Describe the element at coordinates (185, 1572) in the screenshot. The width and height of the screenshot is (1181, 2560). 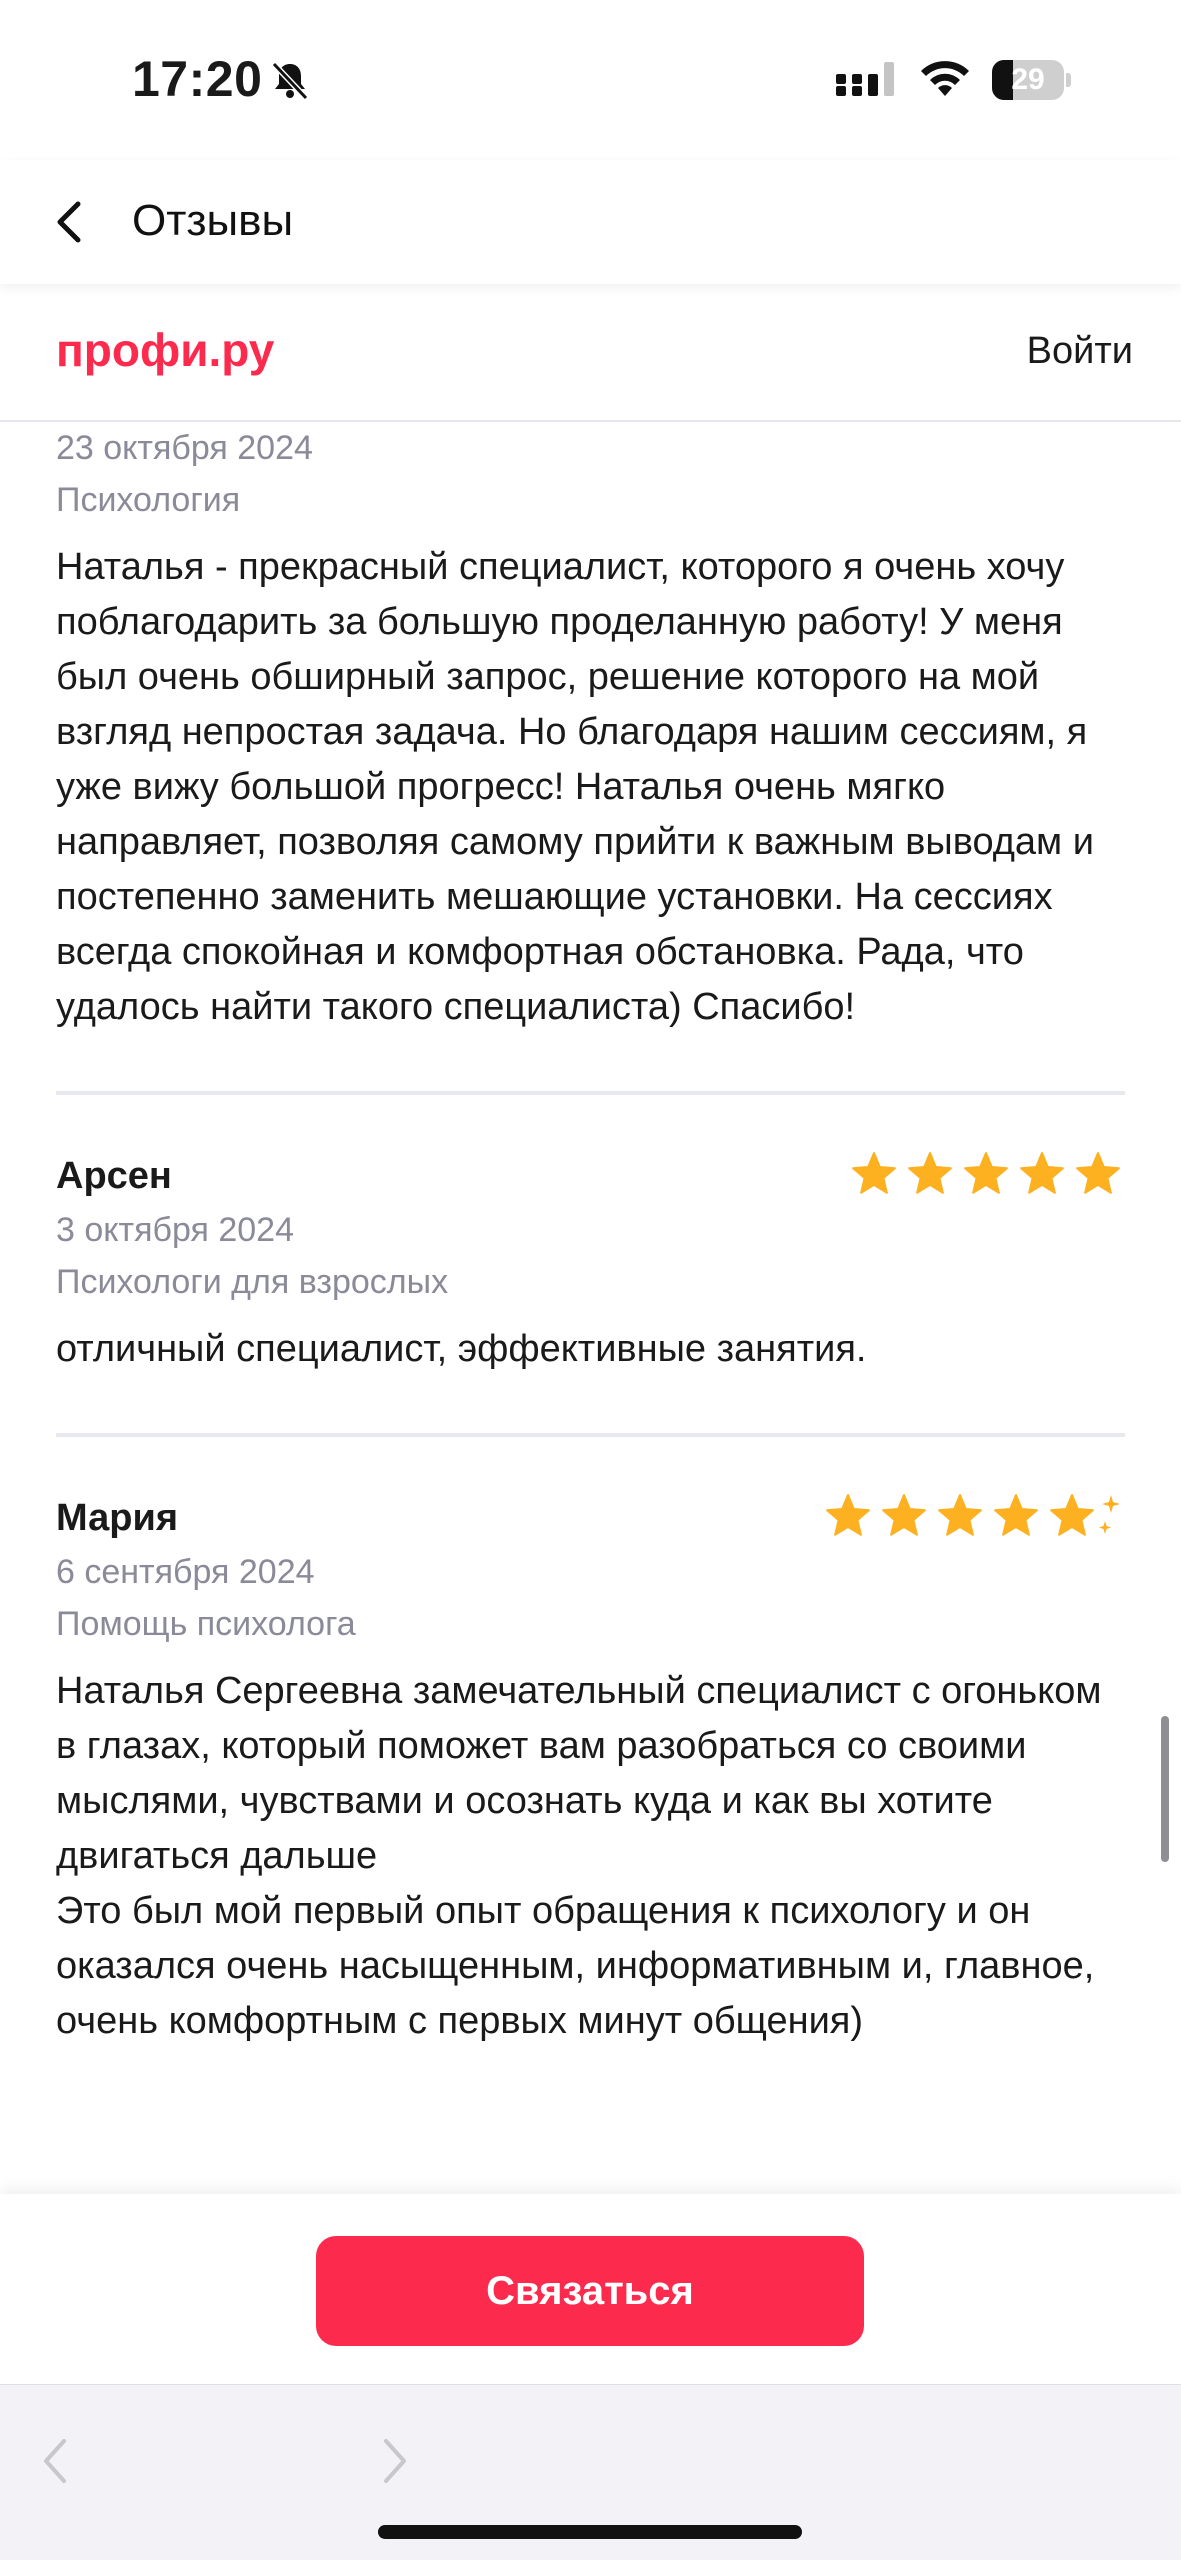
I see `review-date: 6 сентября 2024` at that location.